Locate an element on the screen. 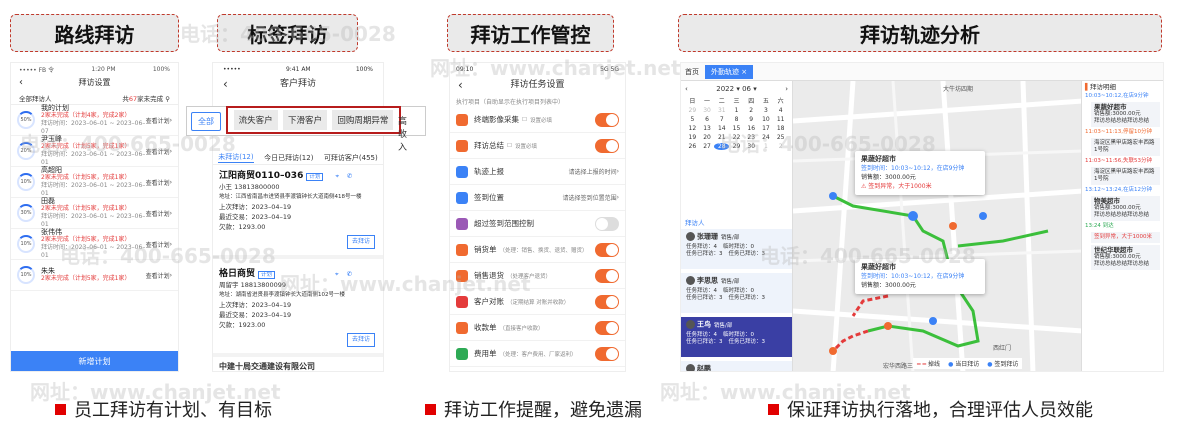 This screenshot has height=432, width=1182. next-icon: › is located at coordinates (786, 89).